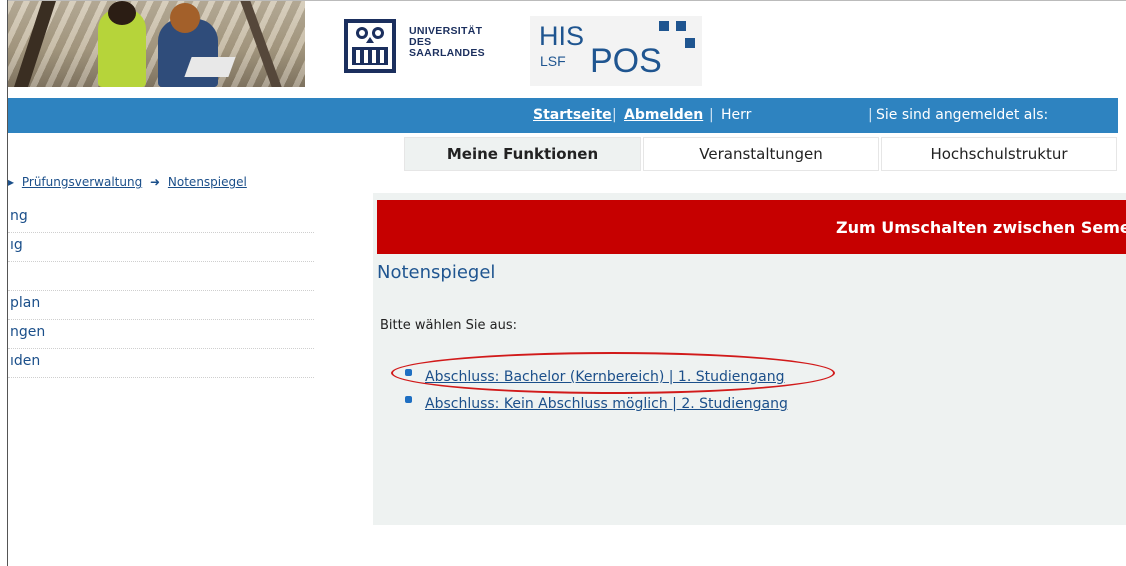 The image size is (1126, 566). Describe the element at coordinates (161, 219) in the screenshot. I see `sidebar-item: ng` at that location.